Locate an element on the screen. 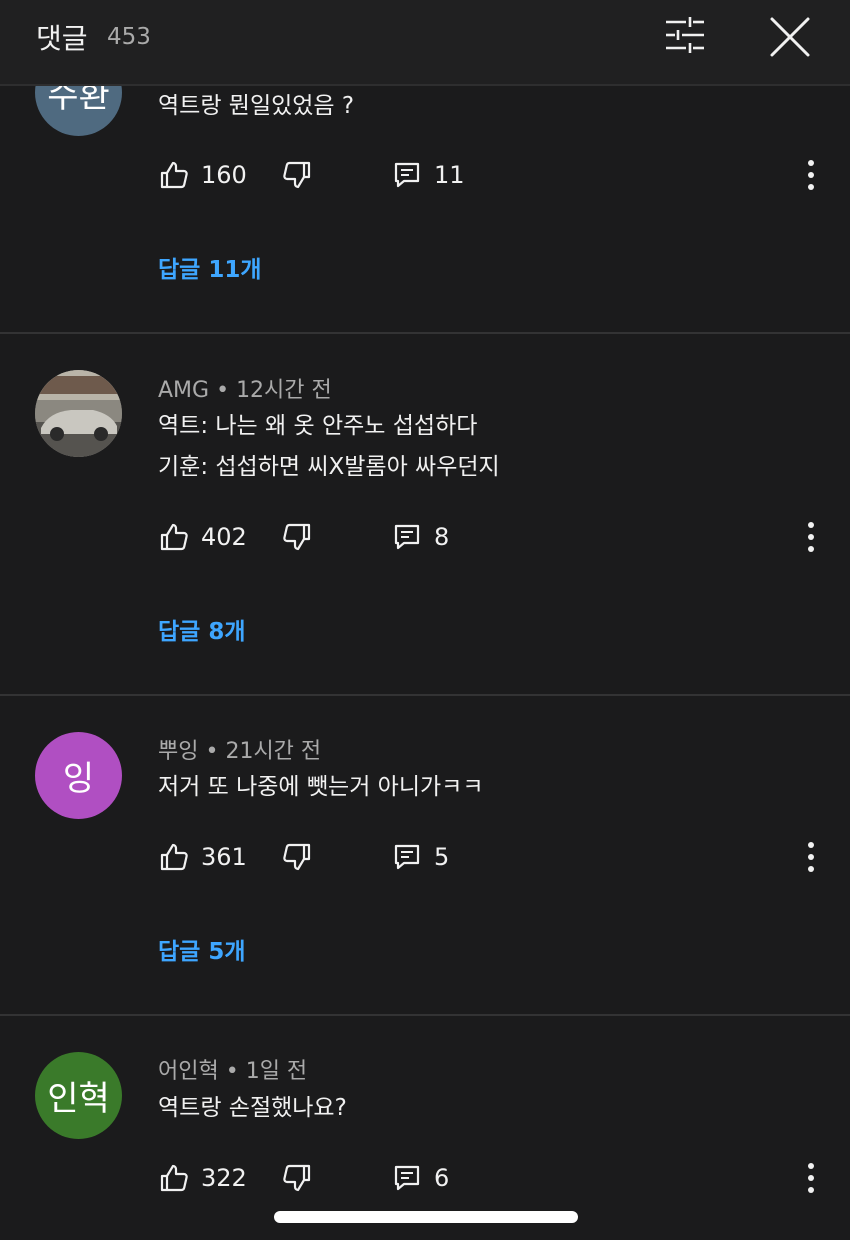 Image resolution: width=850 pixels, height=1240 pixels. comment-meta: AMG • 12시간 전 is located at coordinates (245, 388).